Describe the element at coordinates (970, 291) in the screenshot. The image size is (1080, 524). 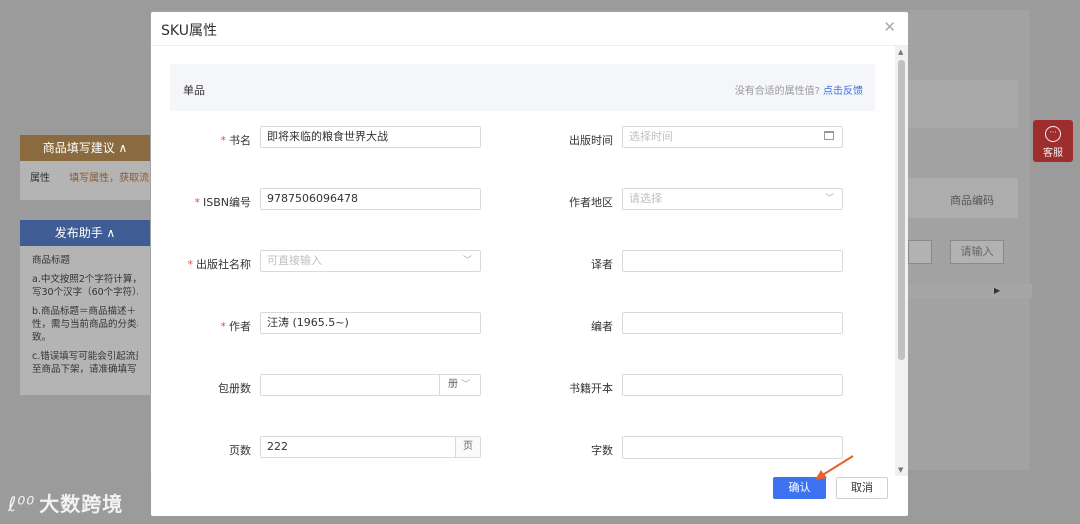
I see `background-hscrollbar` at that location.